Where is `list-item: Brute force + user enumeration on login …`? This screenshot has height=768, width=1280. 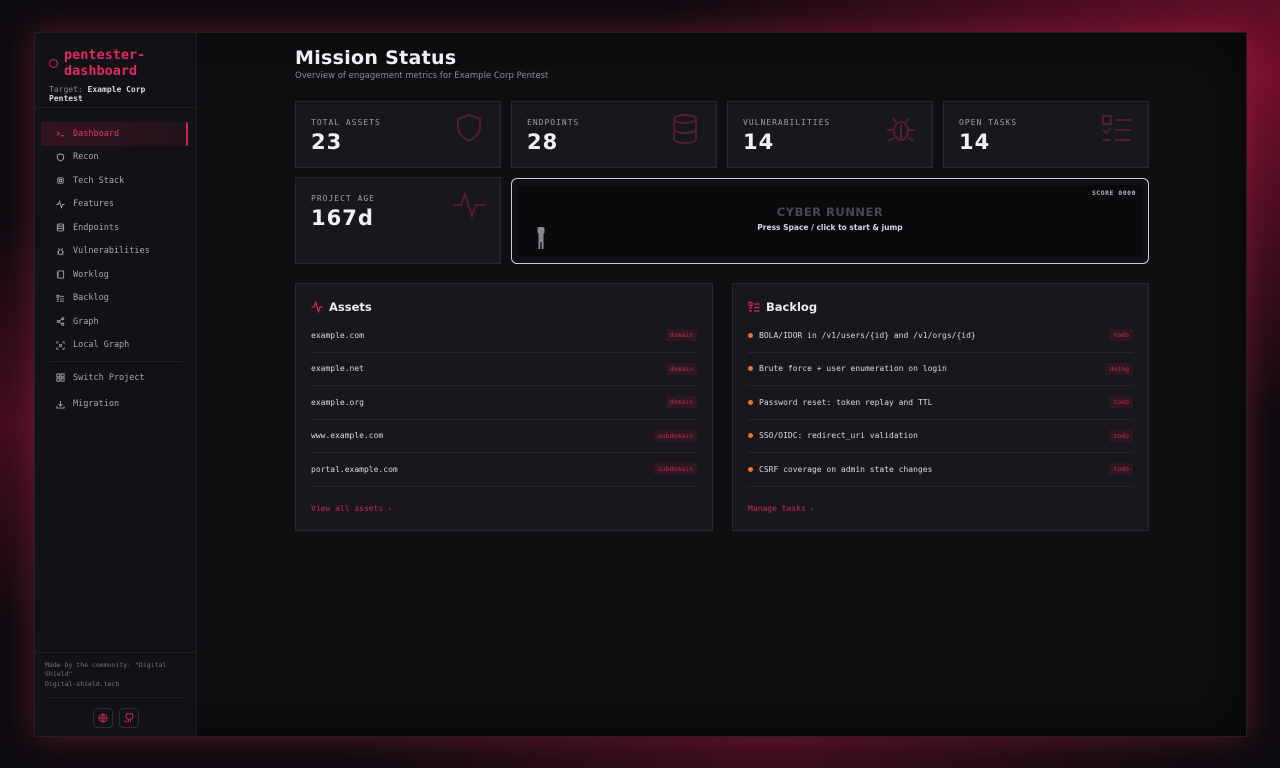
list-item: Brute force + user enumeration on login … is located at coordinates (940, 369).